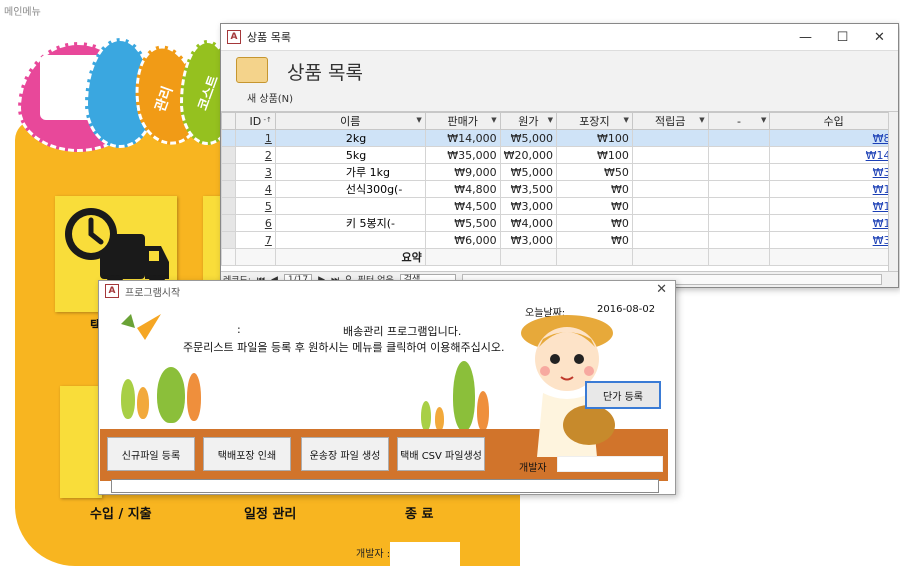  I want to click on table-row: 1 2kg ₩14,000 ₩5,000 ₩100 ₩8,, so click(559, 138).